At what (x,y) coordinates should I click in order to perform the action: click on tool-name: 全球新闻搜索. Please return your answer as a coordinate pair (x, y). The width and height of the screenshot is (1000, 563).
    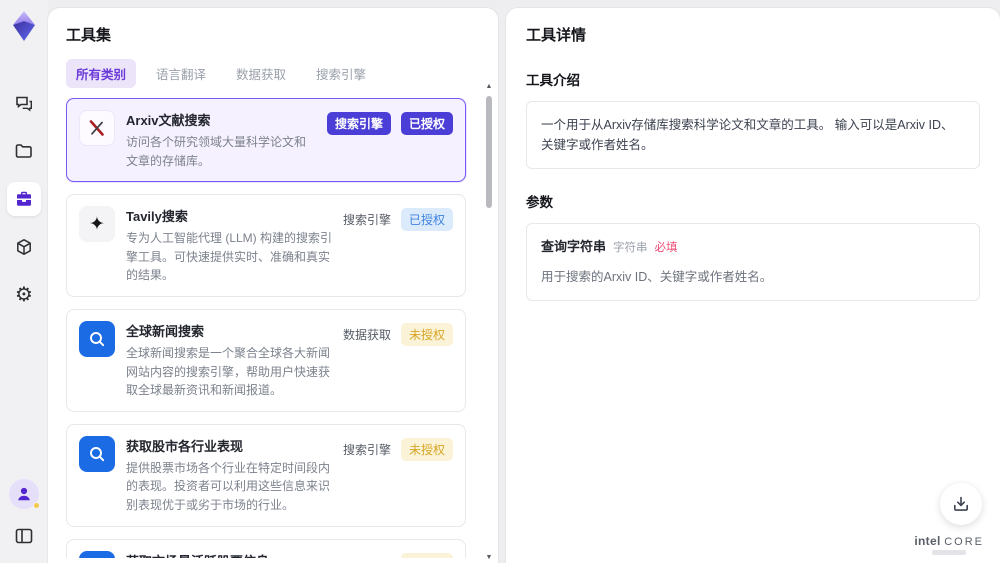
    Looking at the image, I should click on (165, 331).